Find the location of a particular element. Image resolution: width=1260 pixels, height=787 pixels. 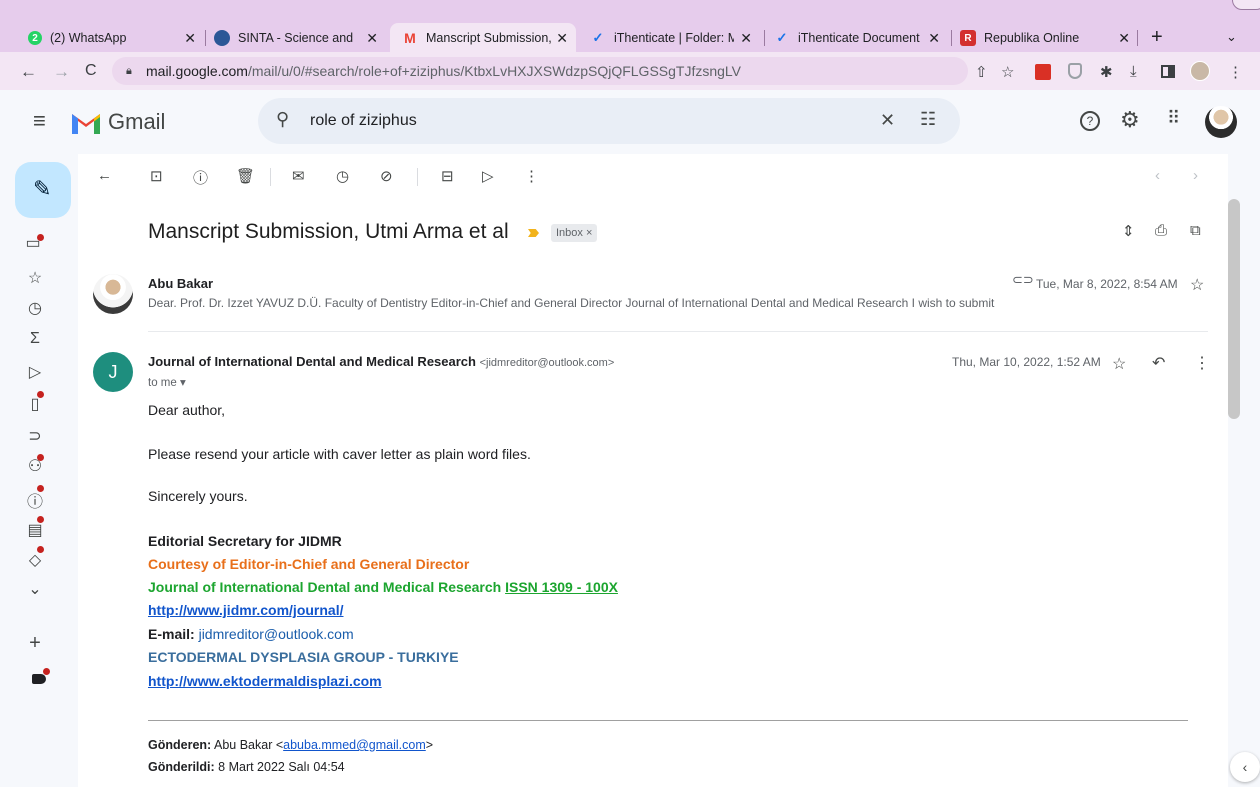

report-spam-icon: ⓘ is located at coordinates (200, 177).